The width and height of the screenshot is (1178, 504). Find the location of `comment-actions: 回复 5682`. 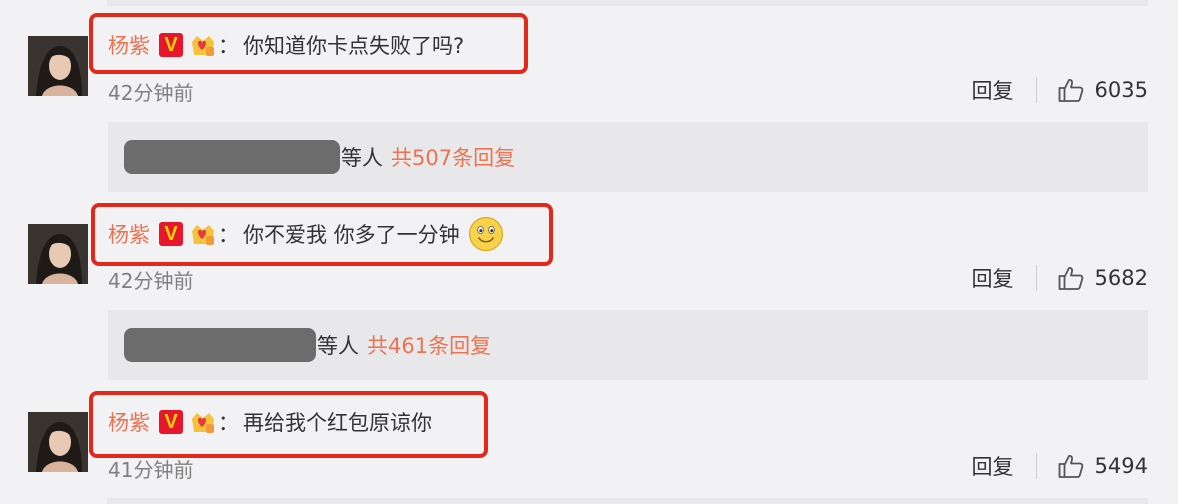

comment-actions: 回复 5682 is located at coordinates (1060, 278).